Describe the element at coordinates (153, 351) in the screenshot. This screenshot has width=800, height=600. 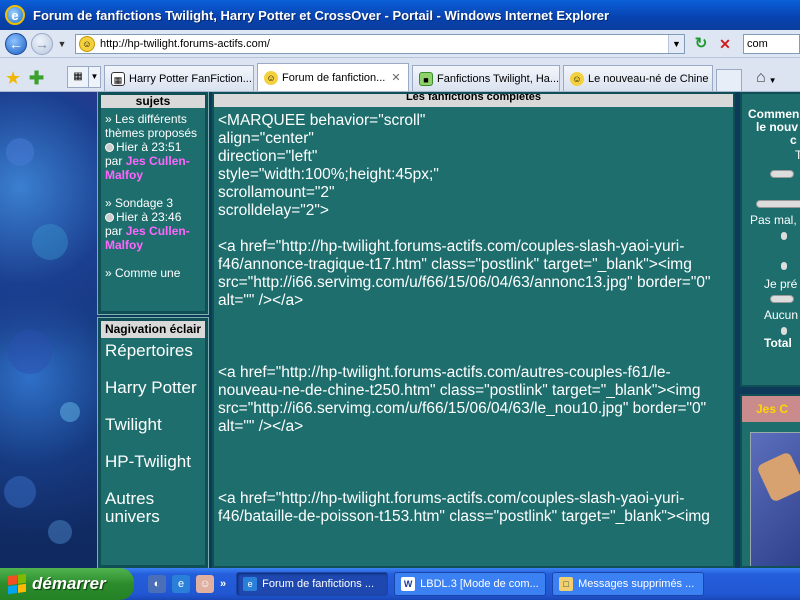
I see `nav-link-repertoires: Répertoires` at that location.